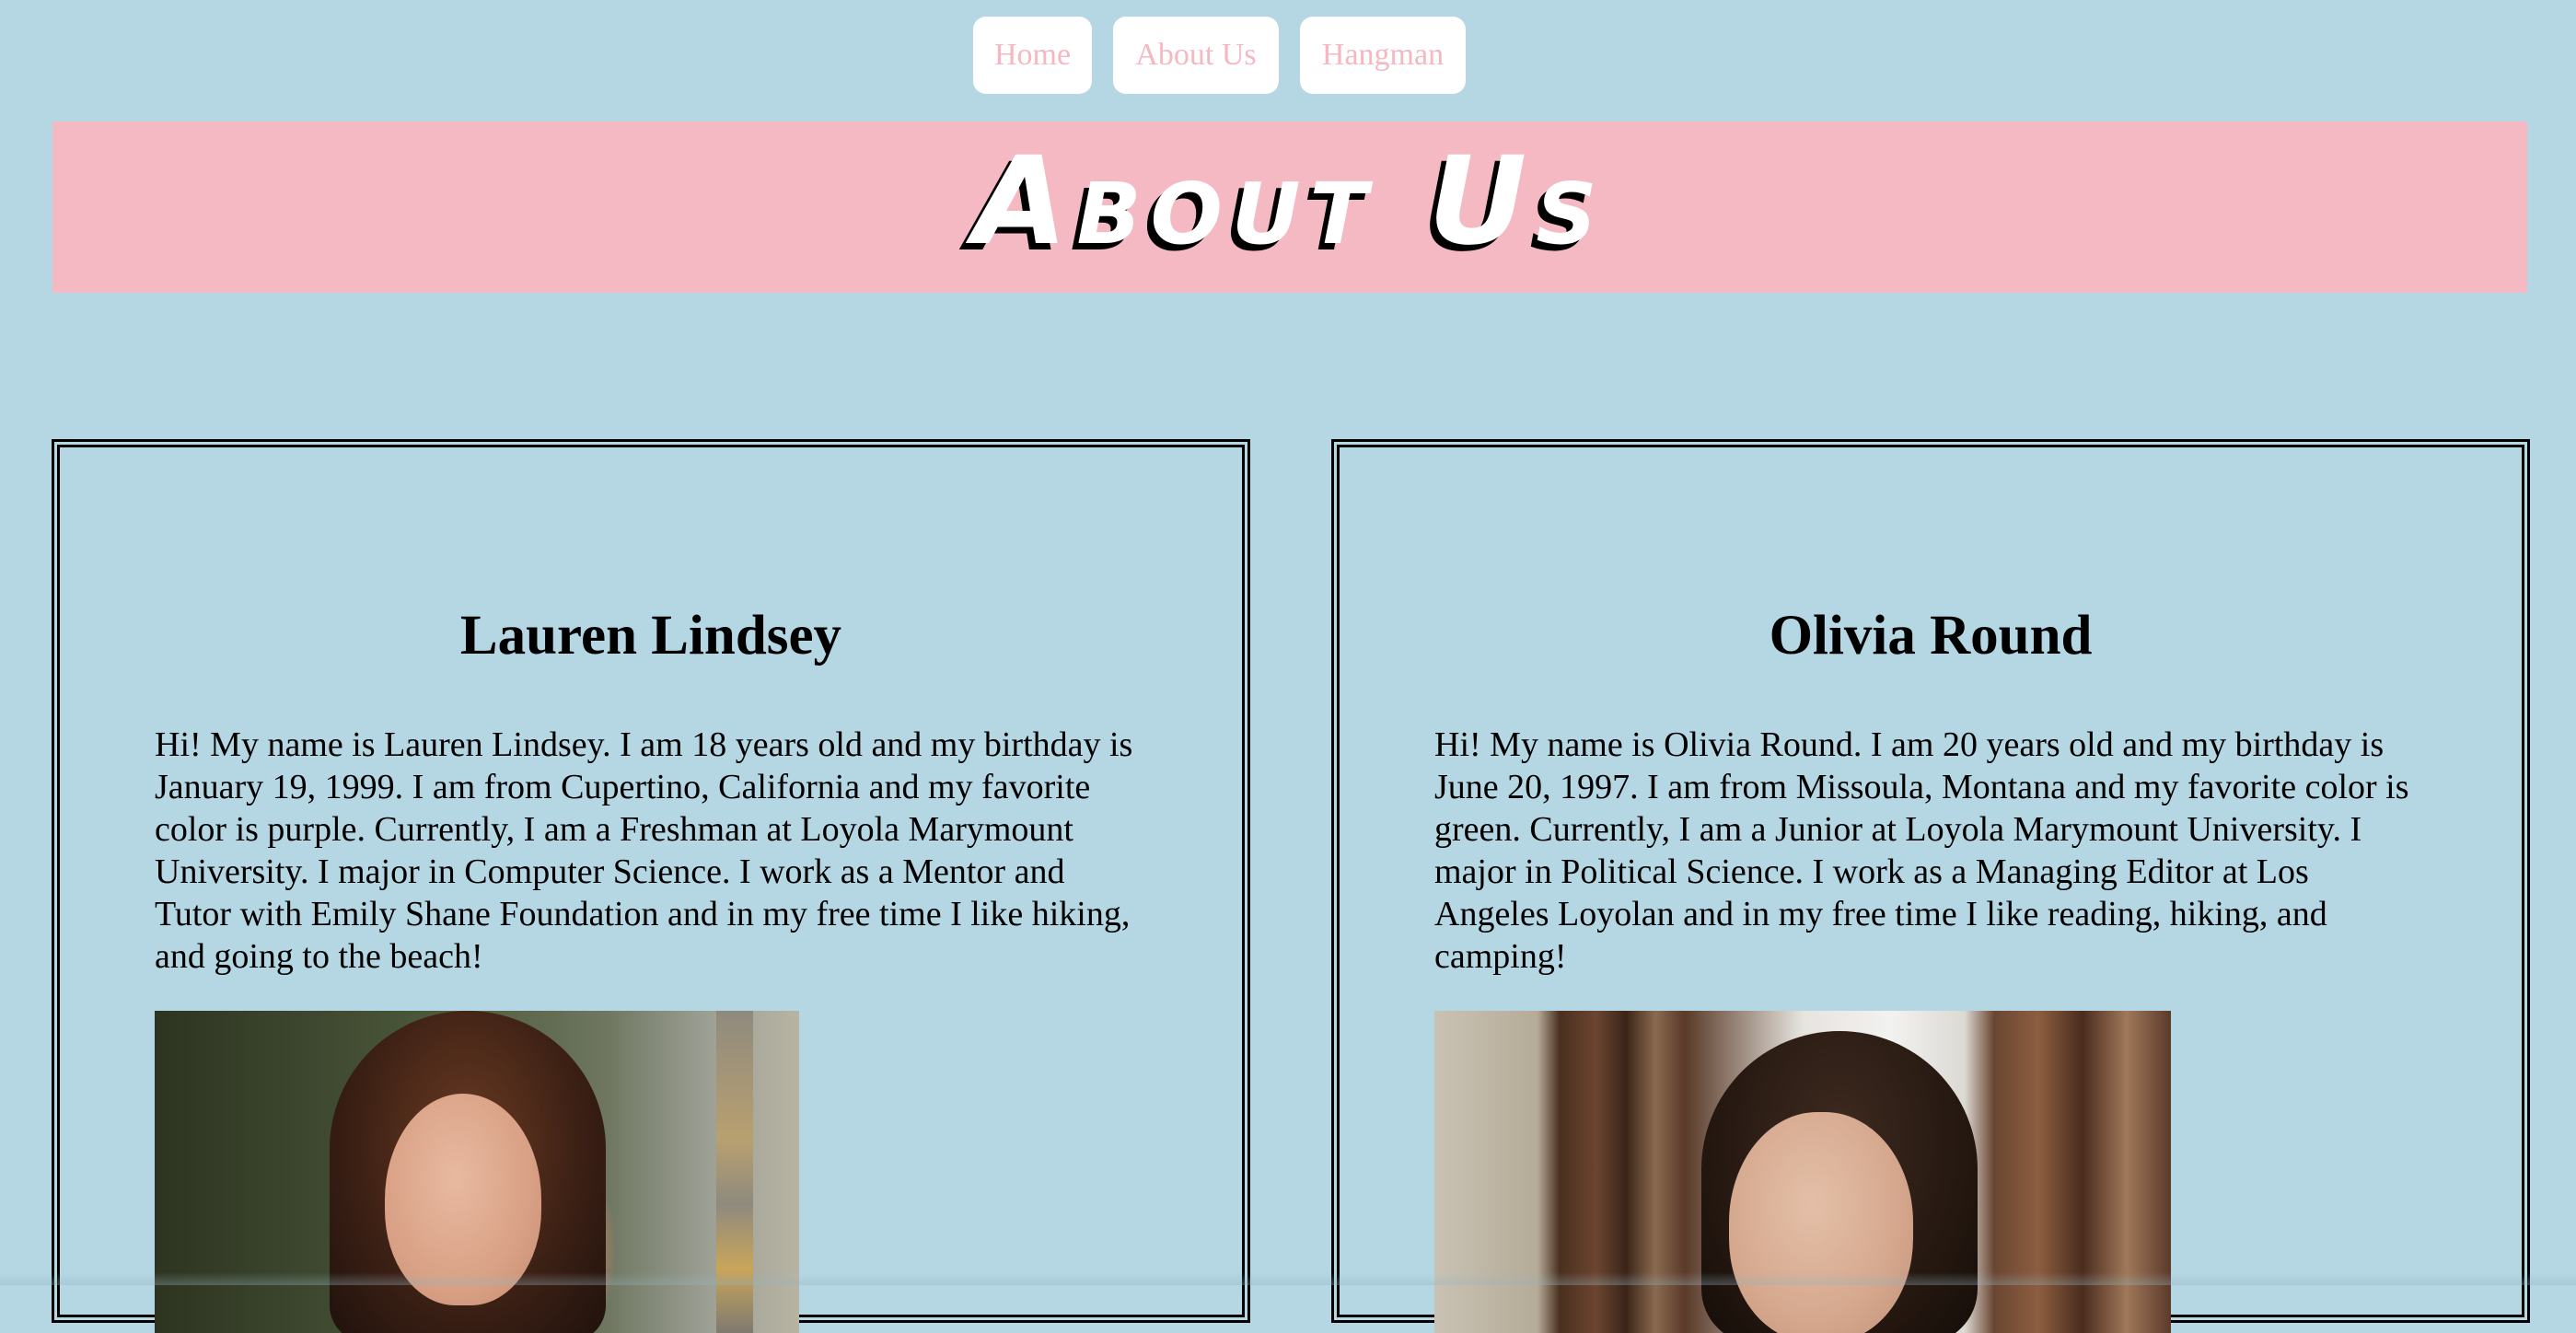 This screenshot has width=2576, height=1333. I want to click on header-banner: About Us, so click(1289, 207).